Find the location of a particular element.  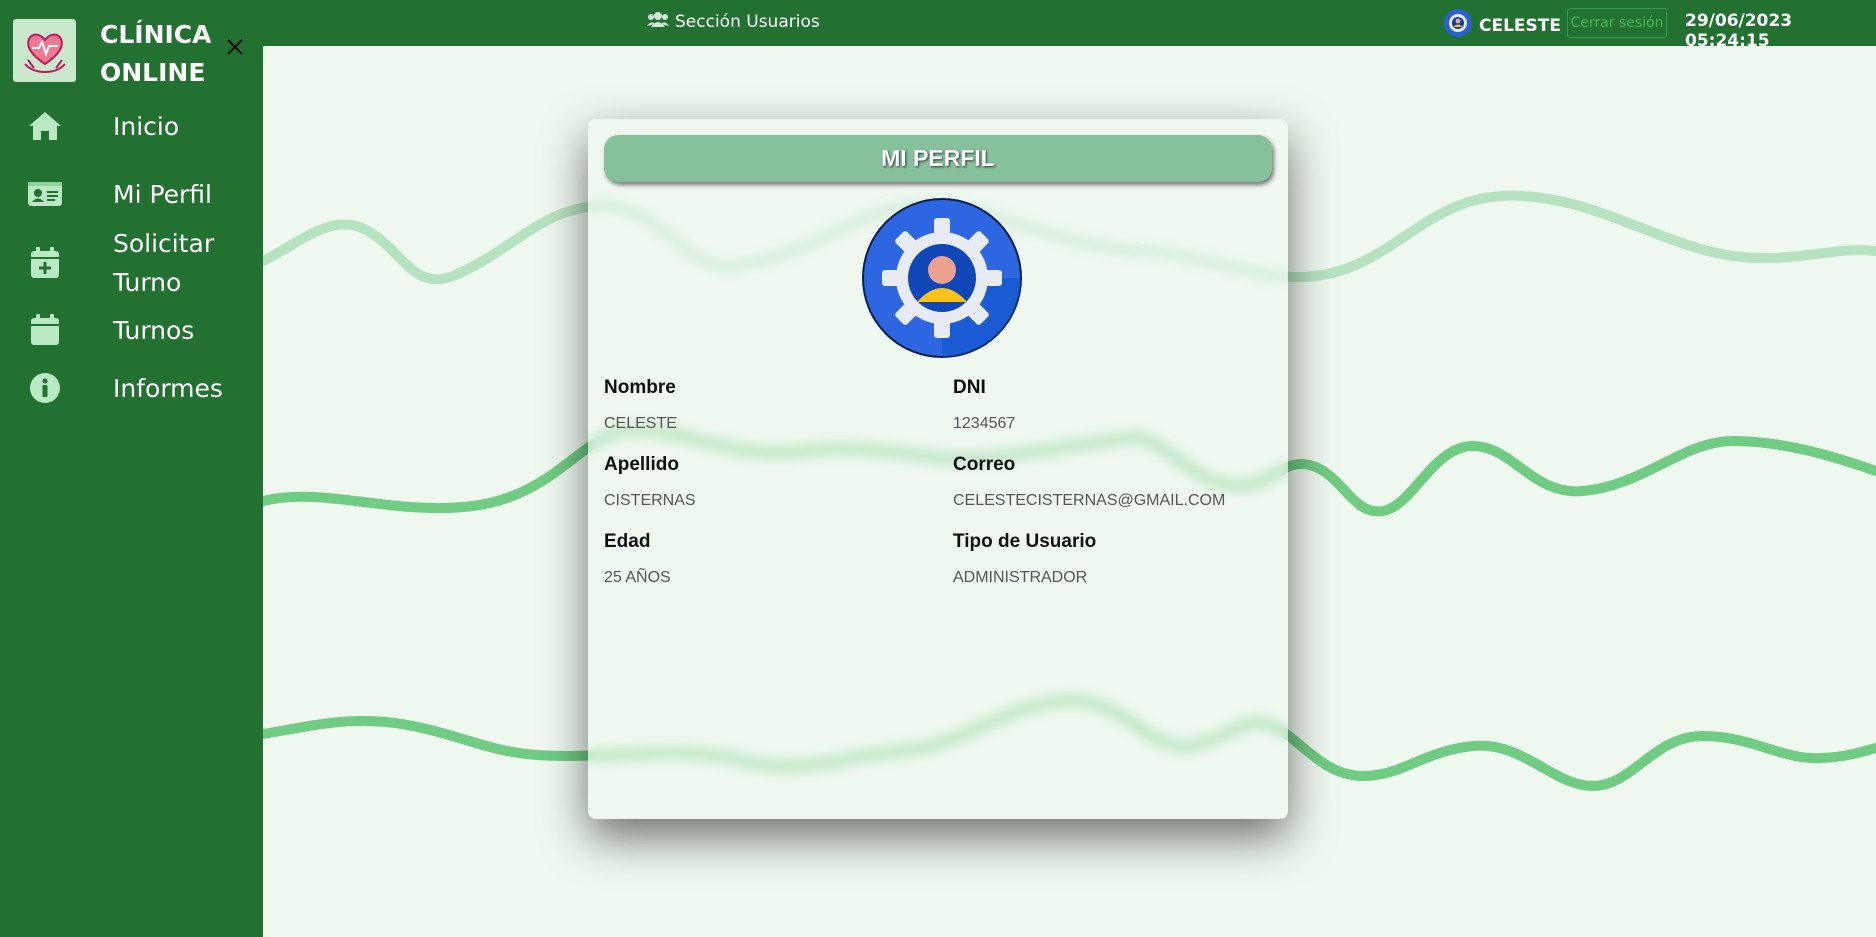

sidebar-item-label: Mi Perfil is located at coordinates (162, 194).